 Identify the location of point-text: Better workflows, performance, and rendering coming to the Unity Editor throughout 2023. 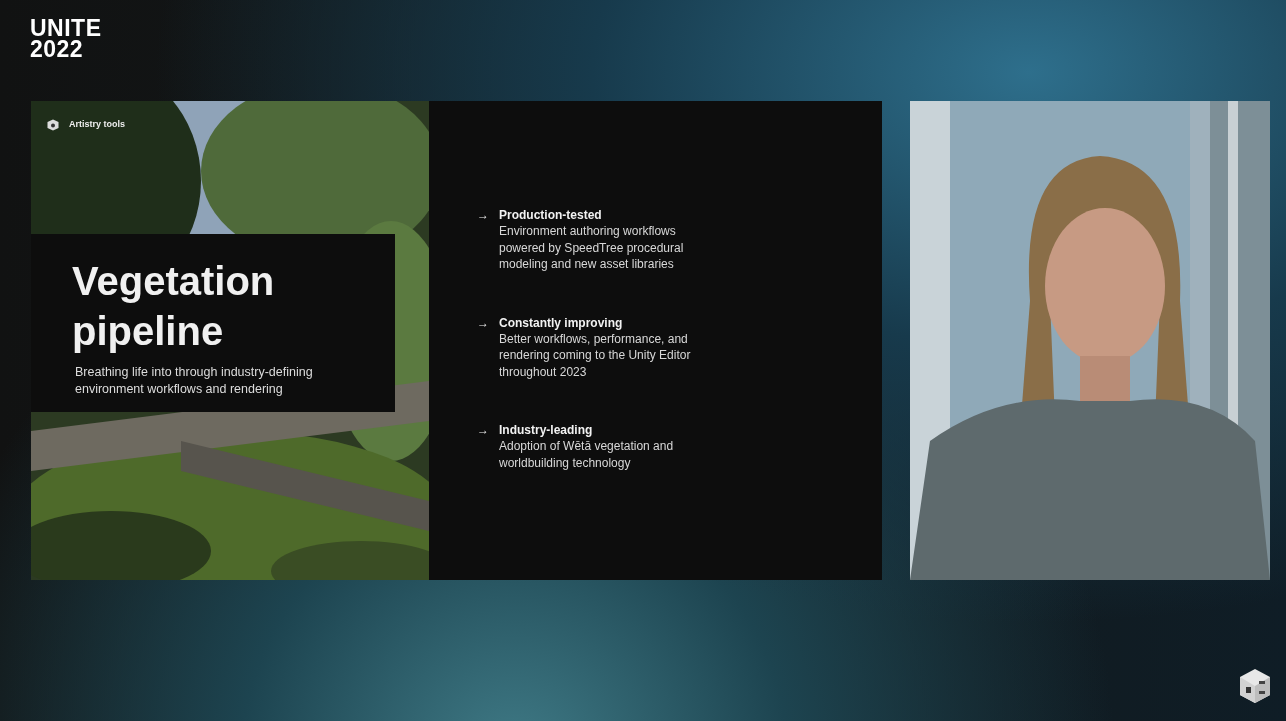
(595, 355).